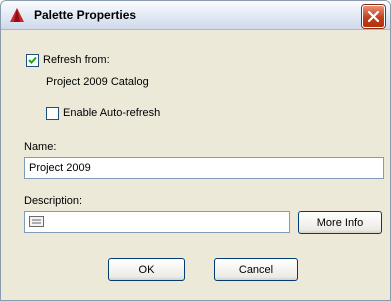 The height and width of the screenshot is (301, 391). I want to click on refresh-from-label: Refresh from:, so click(76, 60).